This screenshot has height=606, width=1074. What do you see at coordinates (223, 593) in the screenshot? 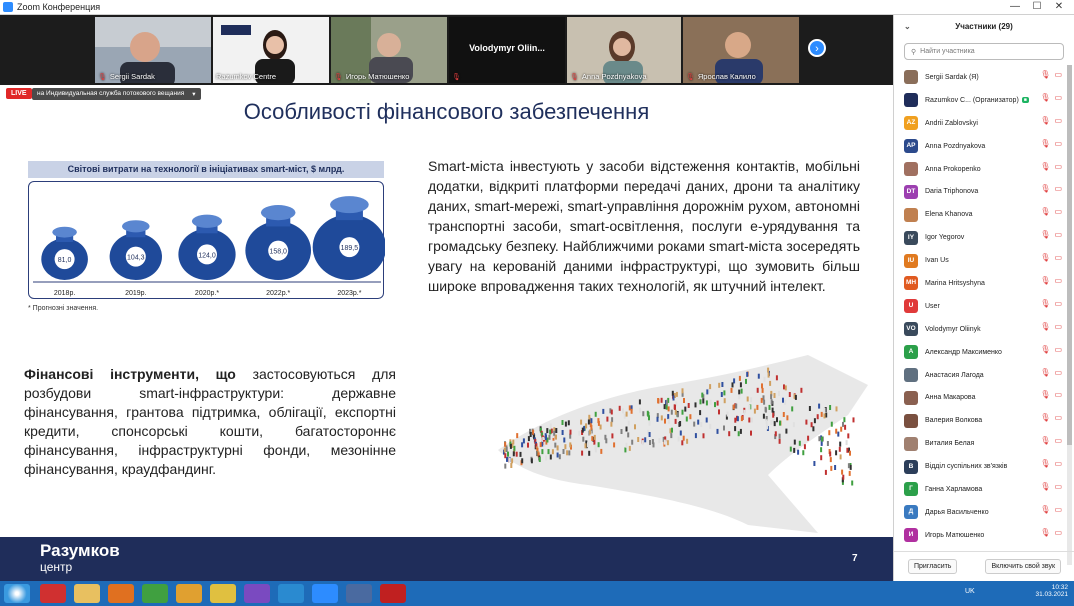
I see `media-player-icon` at bounding box center [223, 593].